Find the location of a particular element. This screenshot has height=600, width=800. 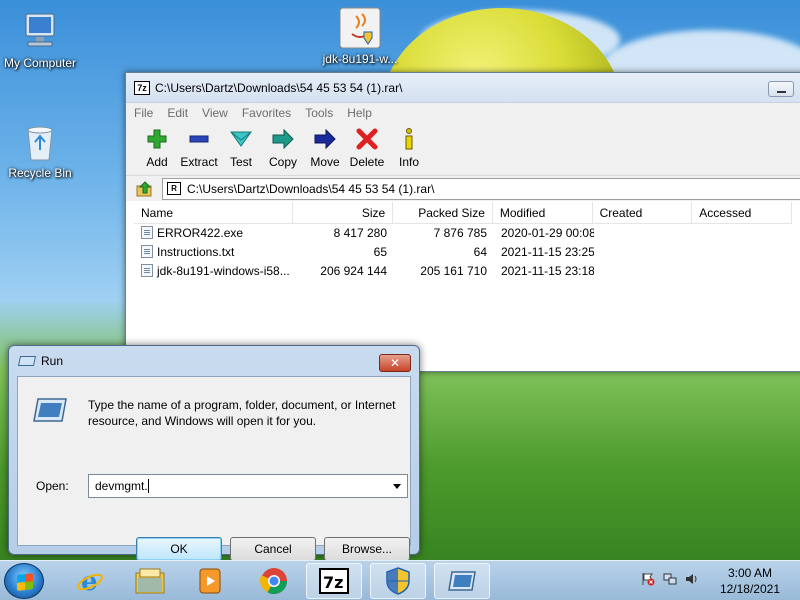

svg-text: 7z is located at coordinates (333, 582).